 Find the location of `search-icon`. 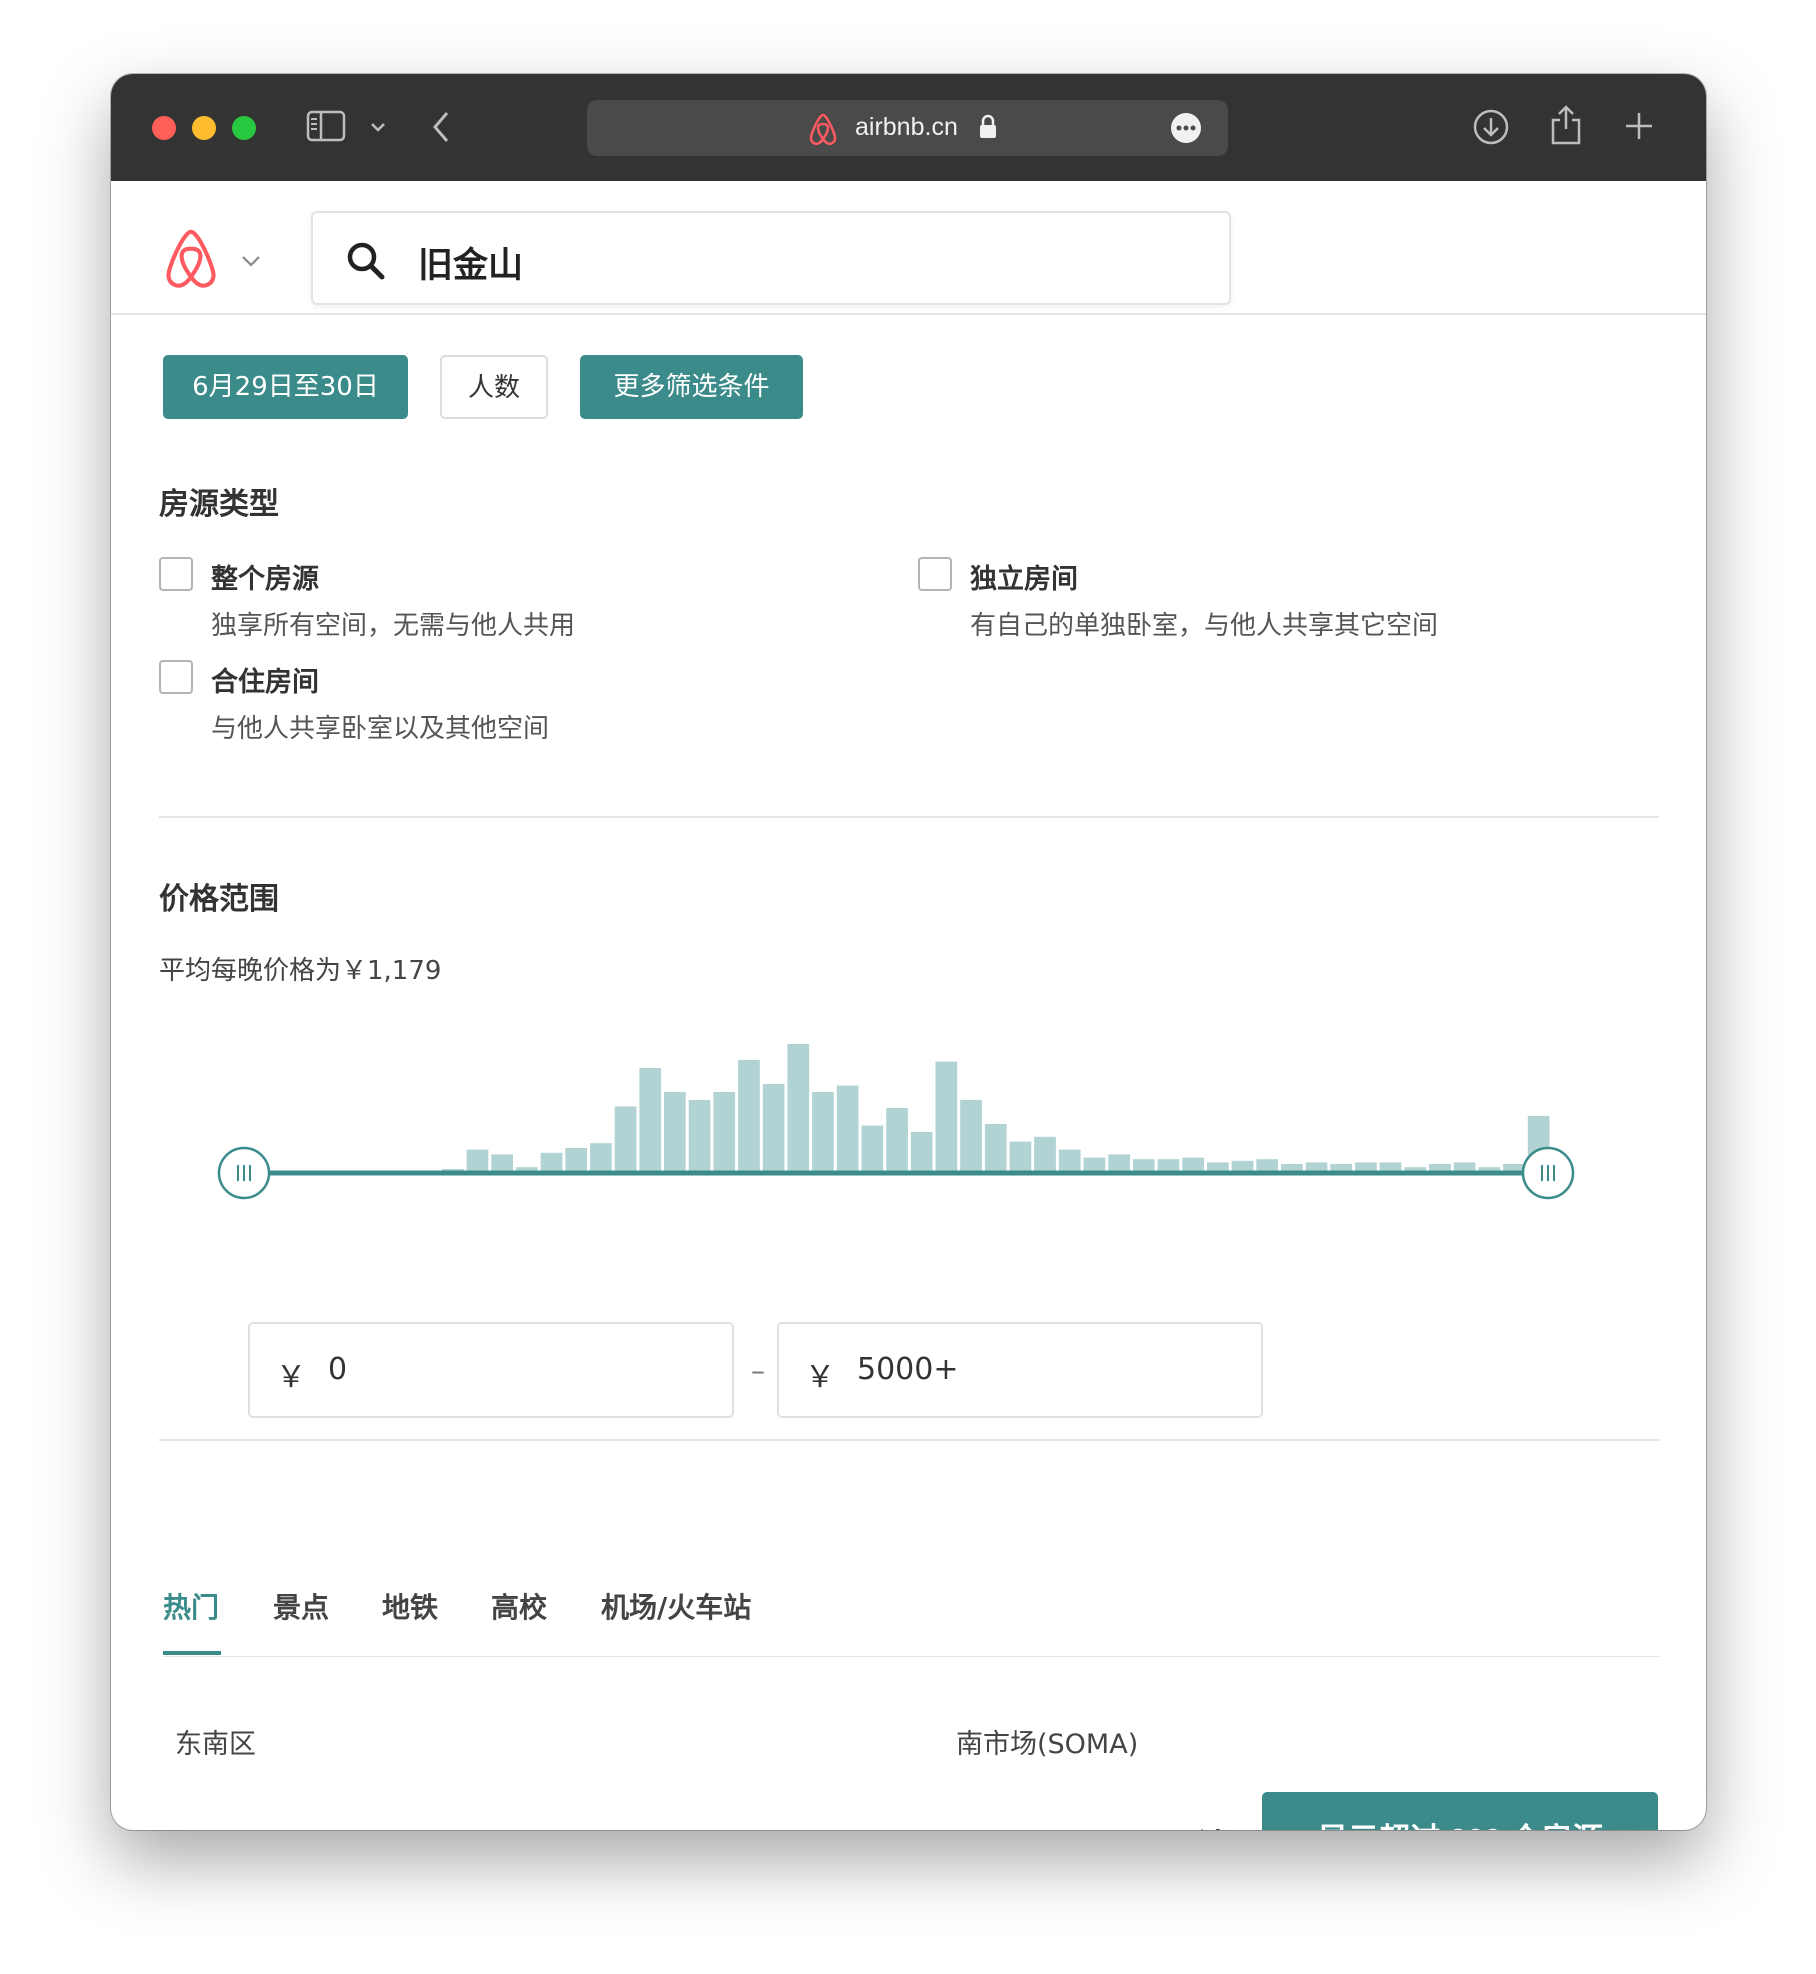

search-icon is located at coordinates (366, 261).